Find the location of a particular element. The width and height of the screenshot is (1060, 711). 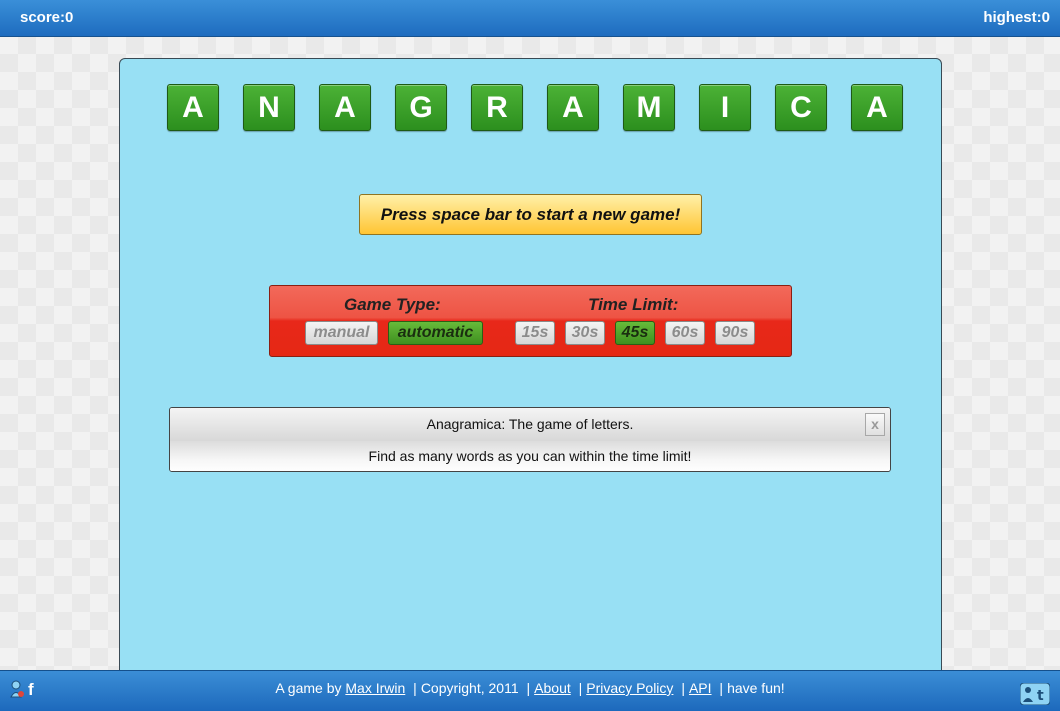

footer-prefix: A game by is located at coordinates (308, 688).